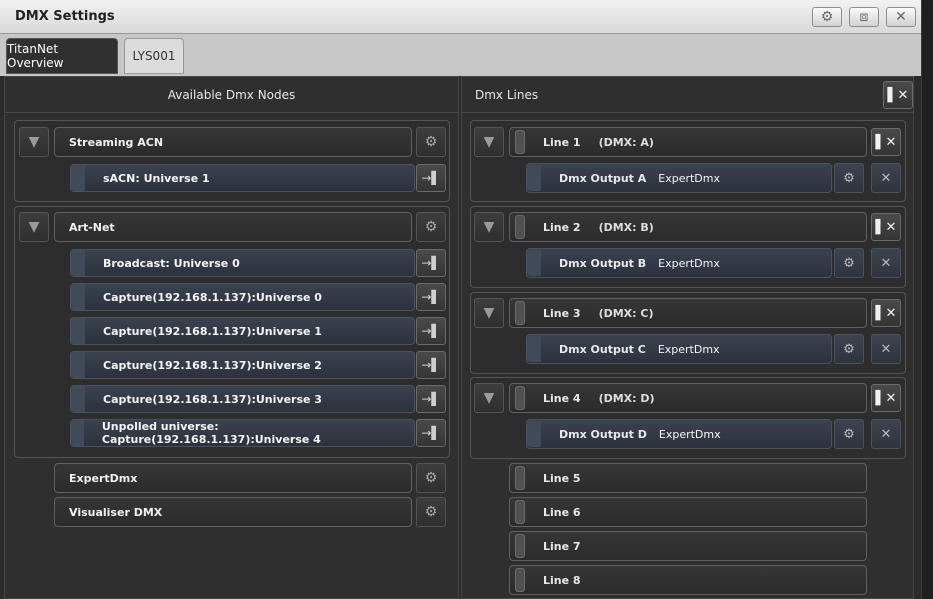  I want to click on line-label: Line 6, so click(562, 512).